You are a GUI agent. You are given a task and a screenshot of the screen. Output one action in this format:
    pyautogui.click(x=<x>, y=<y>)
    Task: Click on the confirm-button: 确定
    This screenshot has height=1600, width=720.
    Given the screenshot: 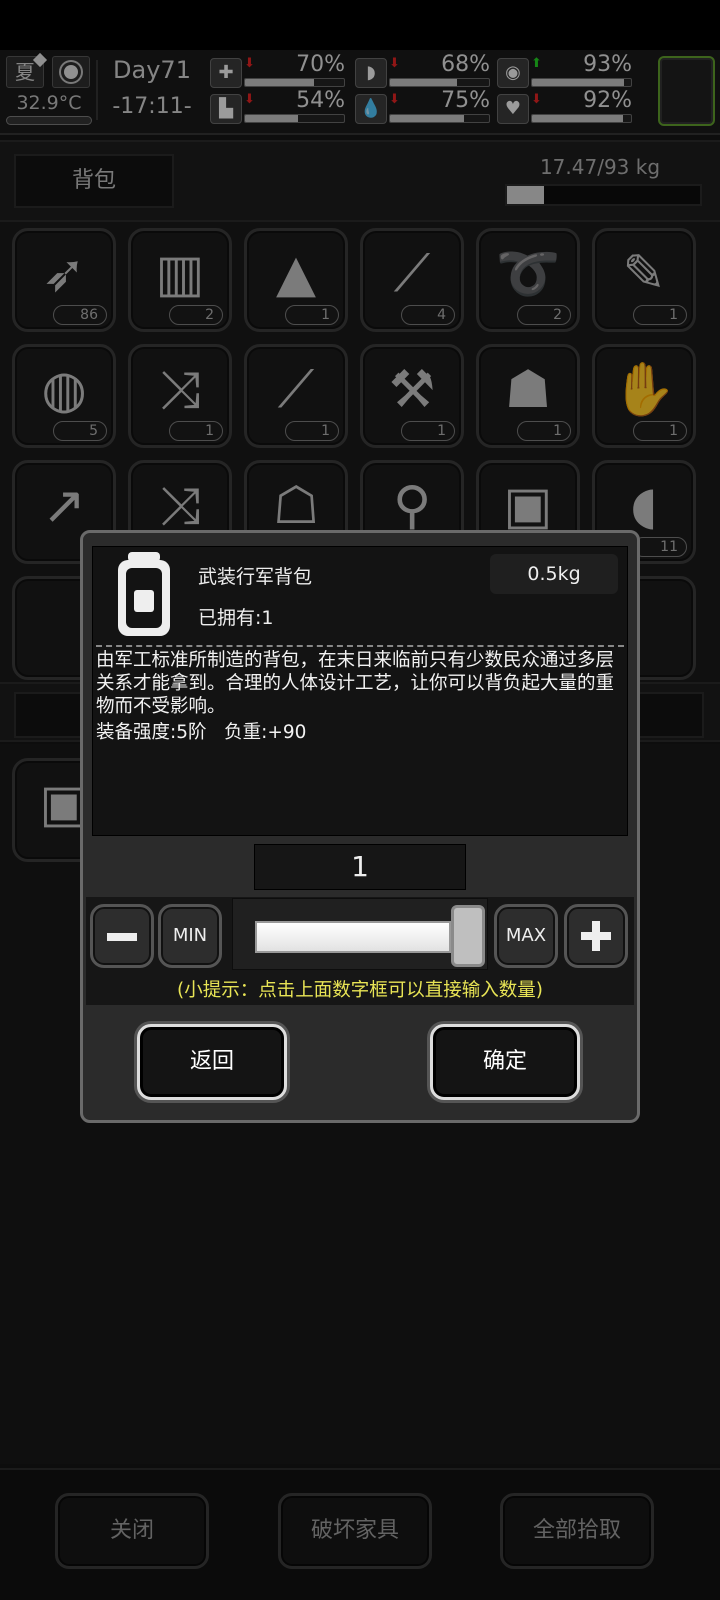 What is the action you would take?
    pyautogui.click(x=505, y=1062)
    